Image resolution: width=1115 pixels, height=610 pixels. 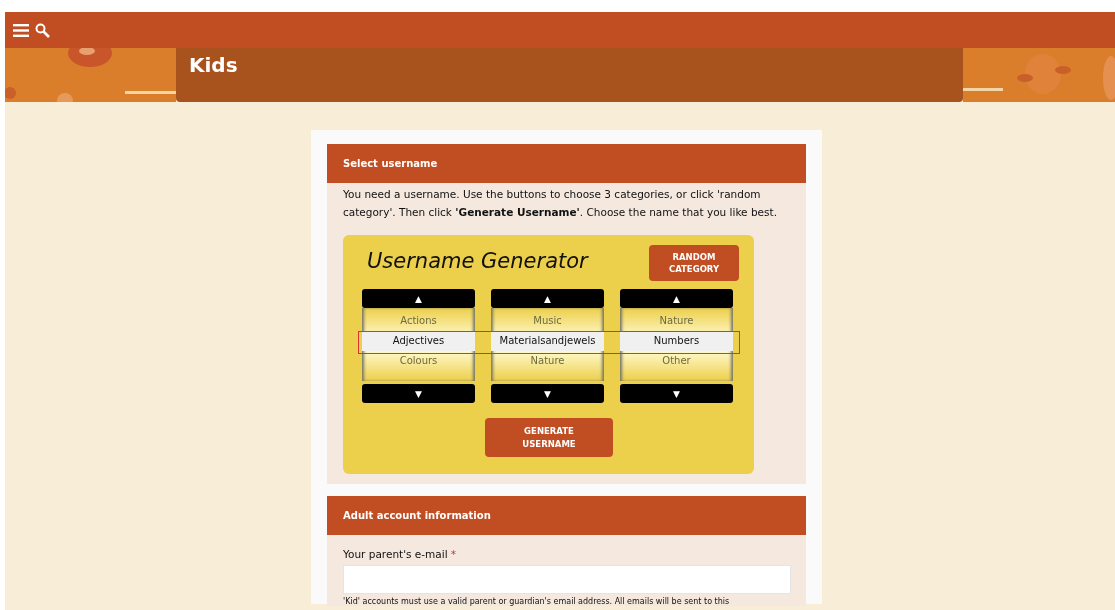 What do you see at coordinates (418, 321) in the screenshot?
I see `category-option: Actions` at bounding box center [418, 321].